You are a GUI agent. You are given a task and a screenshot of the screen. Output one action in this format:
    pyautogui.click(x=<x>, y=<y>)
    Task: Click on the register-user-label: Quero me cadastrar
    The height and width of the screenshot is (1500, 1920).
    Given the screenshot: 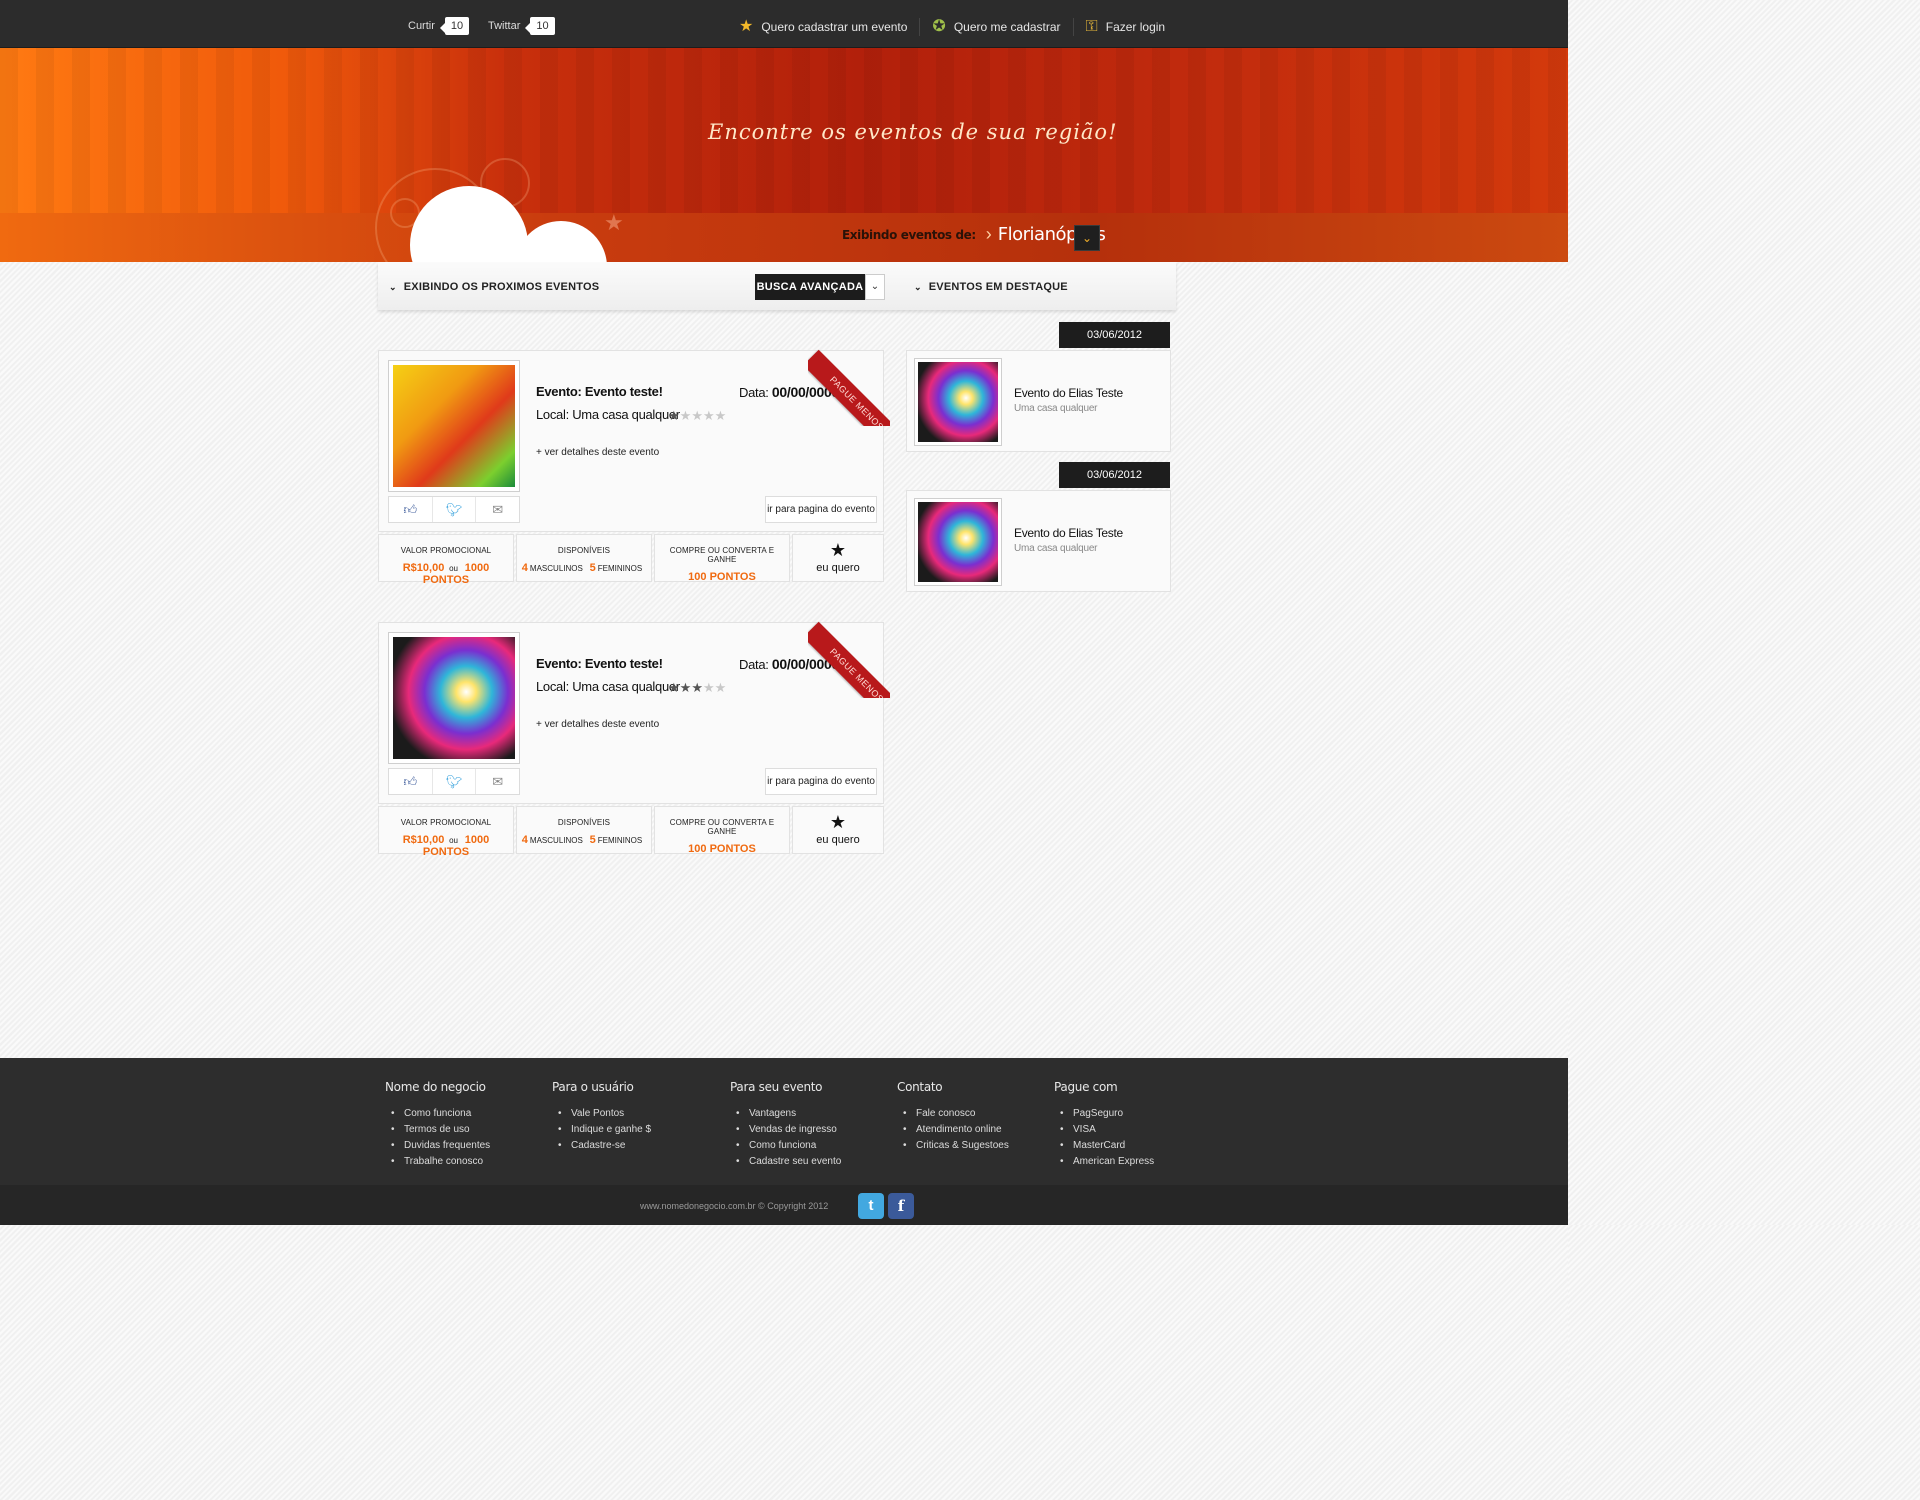 What is the action you would take?
    pyautogui.click(x=1007, y=27)
    